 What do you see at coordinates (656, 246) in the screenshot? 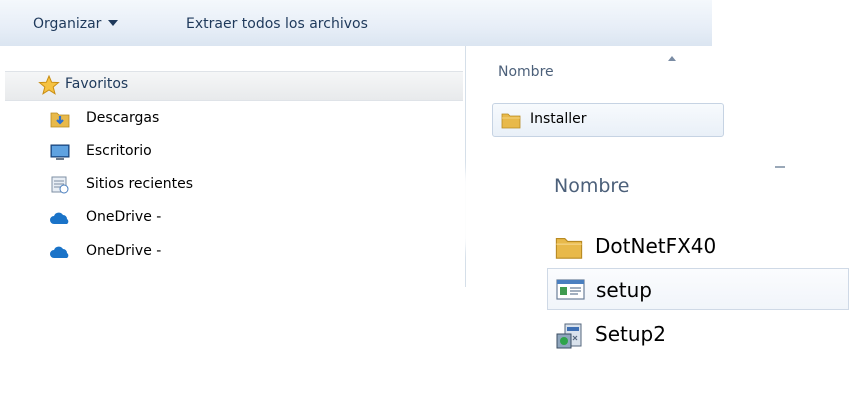
I see `file-name: DotNetFX40` at bounding box center [656, 246].